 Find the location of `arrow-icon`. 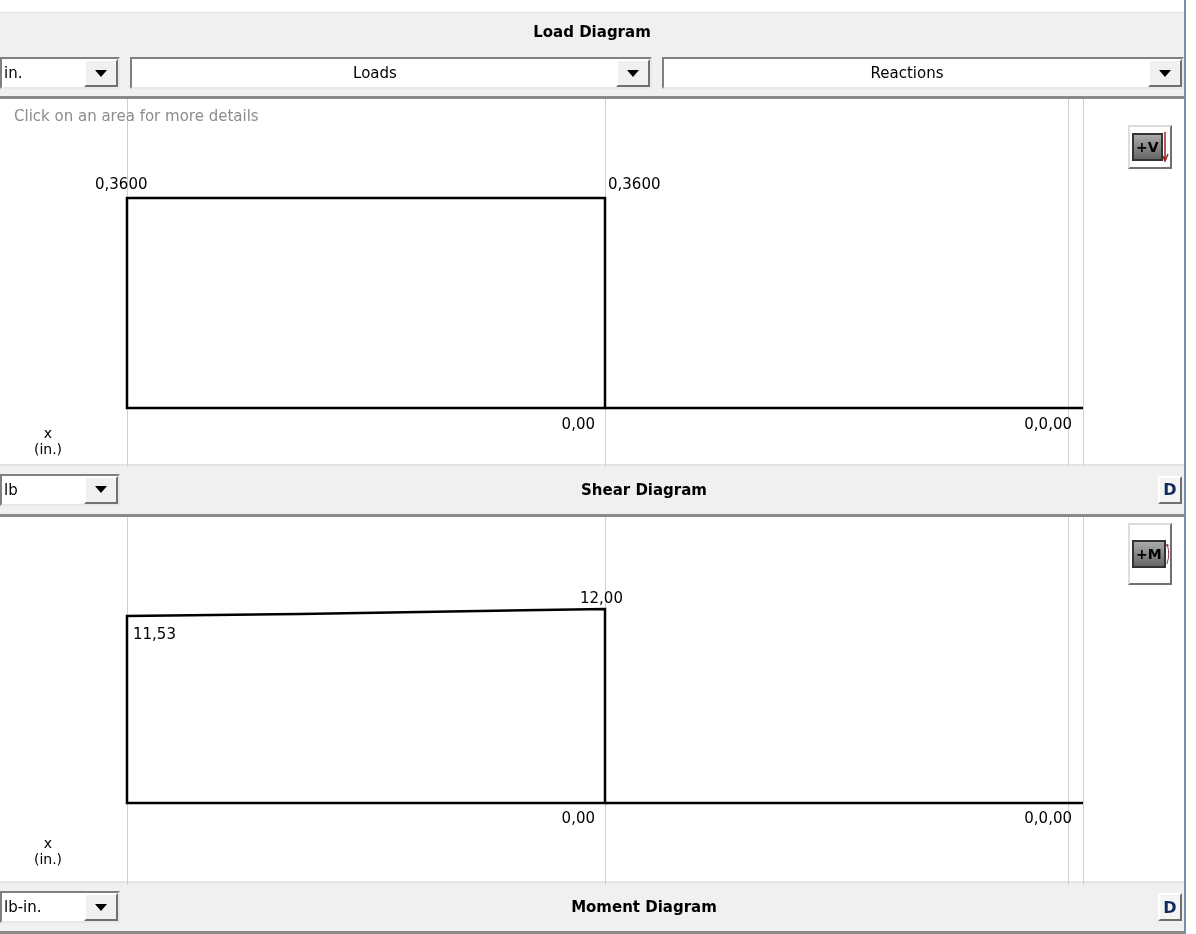

arrow-icon is located at coordinates (1165, 147).